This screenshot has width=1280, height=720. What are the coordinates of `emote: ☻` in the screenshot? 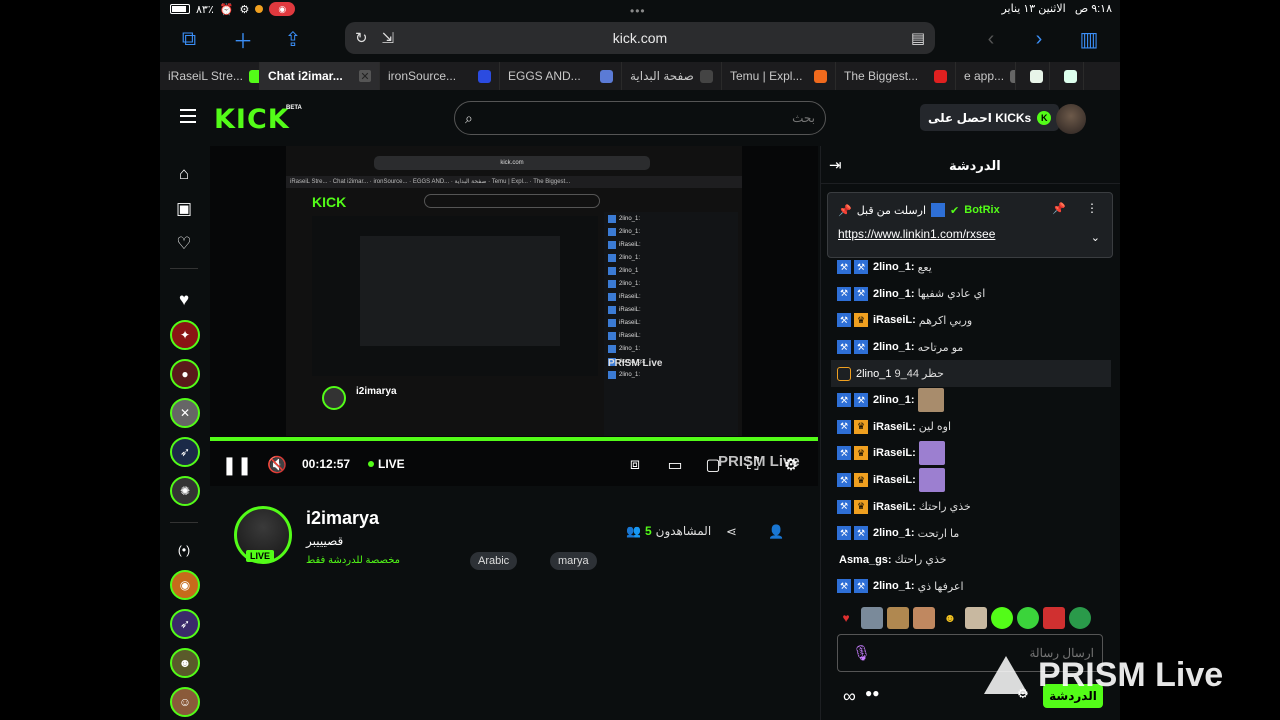 It's located at (950, 618).